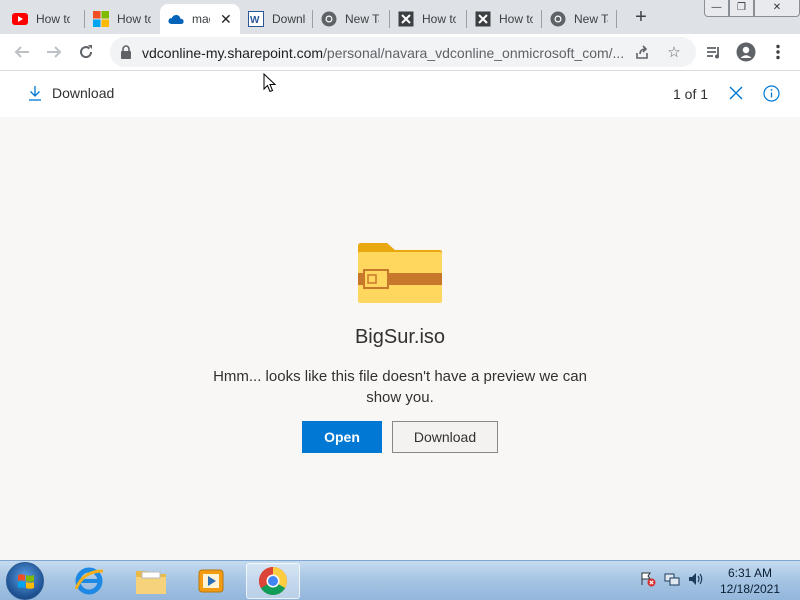 The width and height of the screenshot is (800, 600). What do you see at coordinates (400, 94) in the screenshot?
I see `file-viewer-header: Download 1 of 1` at bounding box center [400, 94].